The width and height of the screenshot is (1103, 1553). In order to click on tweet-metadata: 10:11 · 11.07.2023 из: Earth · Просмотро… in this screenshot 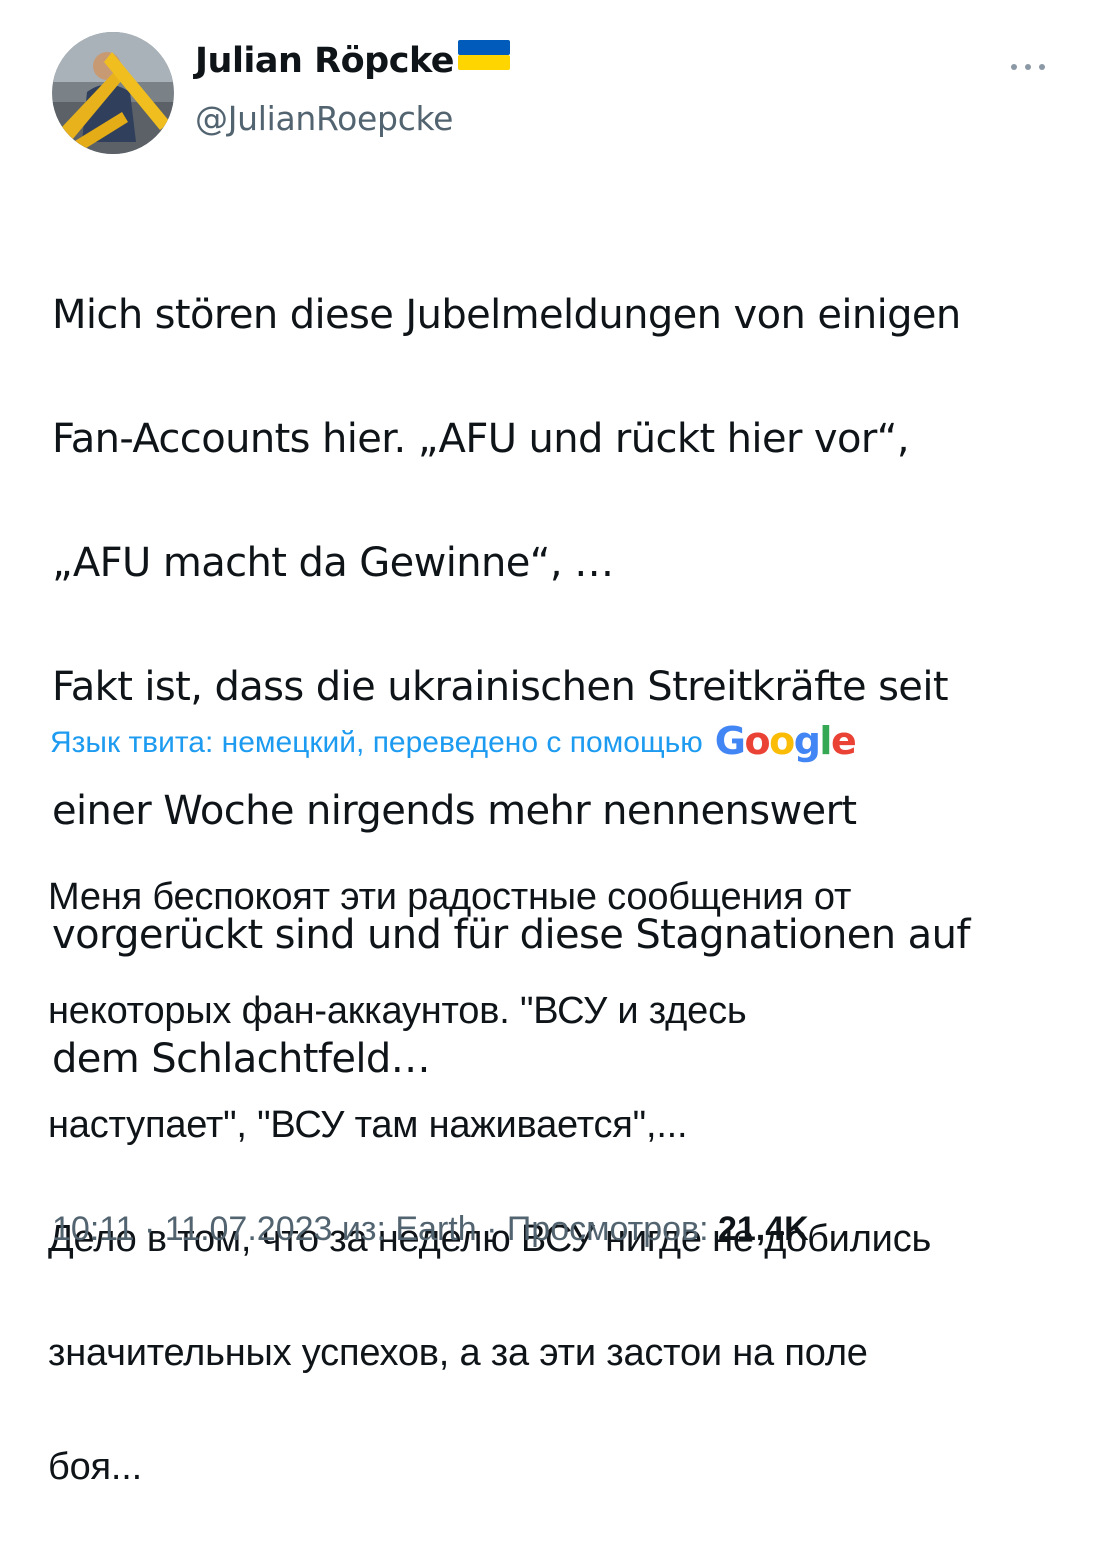, I will do `click(430, 1229)`.